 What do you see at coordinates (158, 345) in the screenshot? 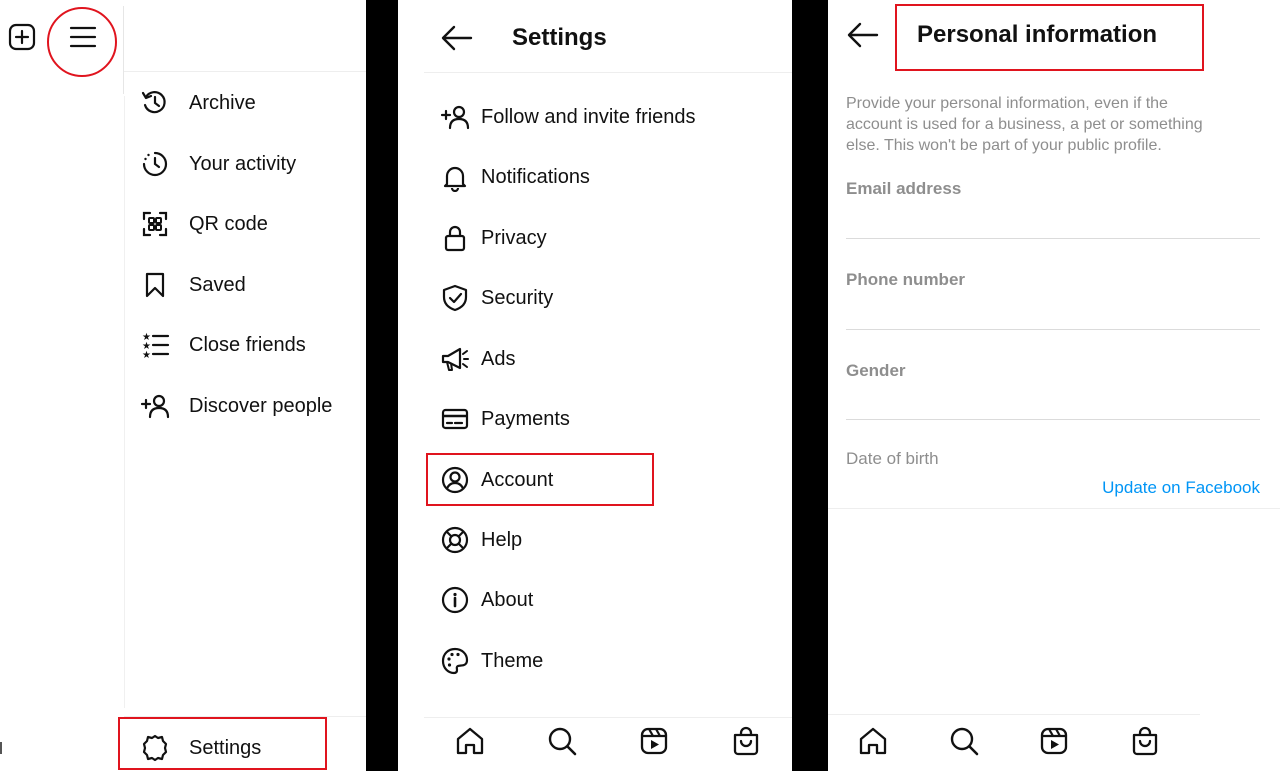
I see `close-friends-icon: ★ ★ ★` at bounding box center [158, 345].